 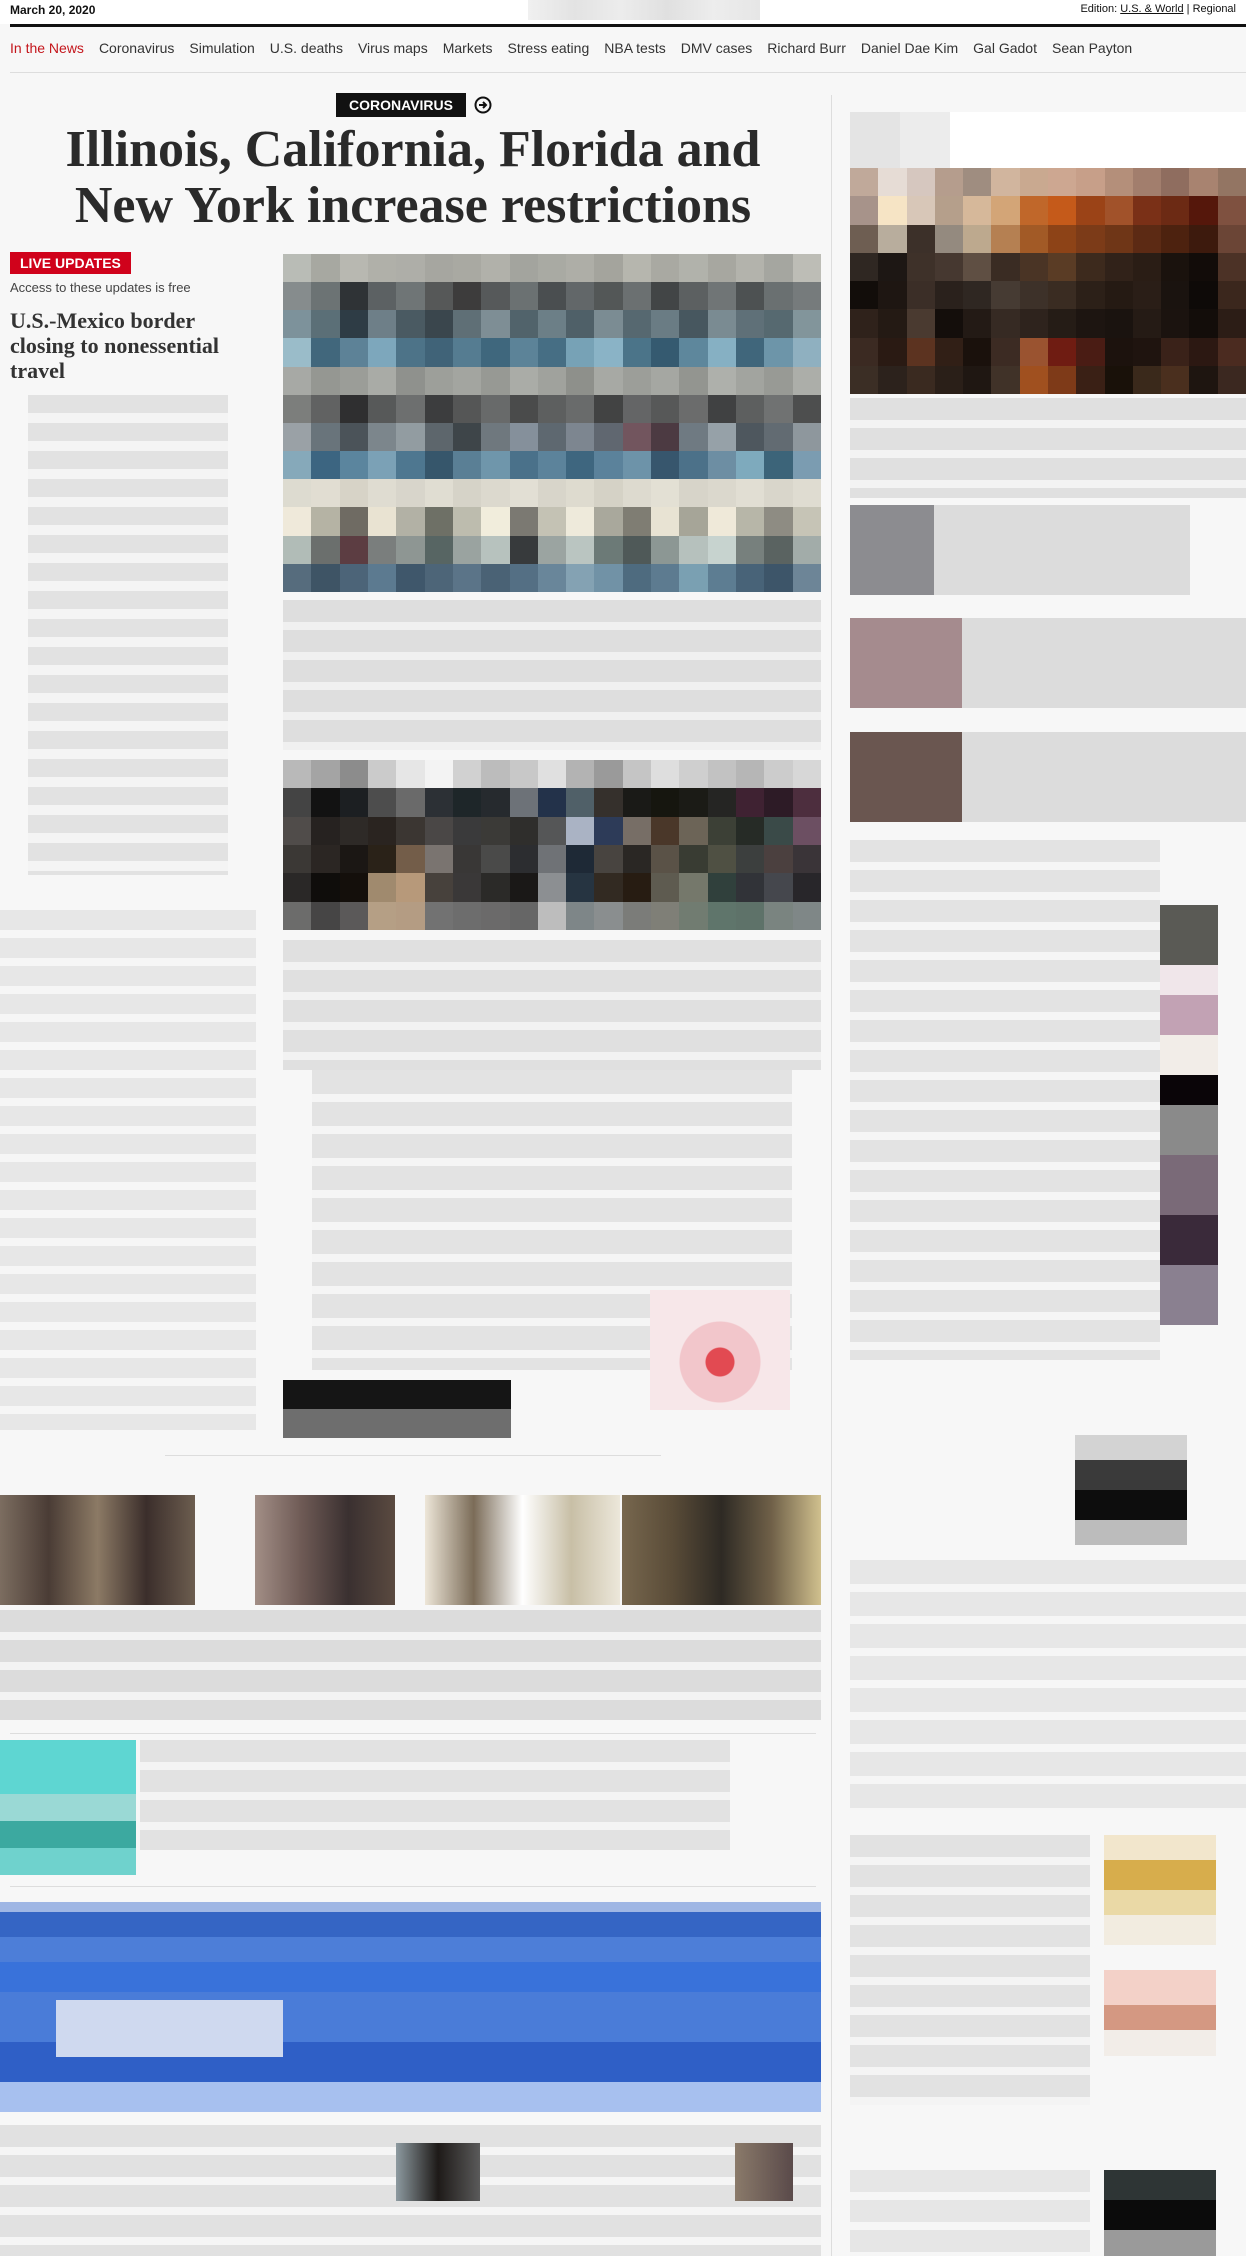 What do you see at coordinates (552, 675) in the screenshot?
I see `lead-related-links` at bounding box center [552, 675].